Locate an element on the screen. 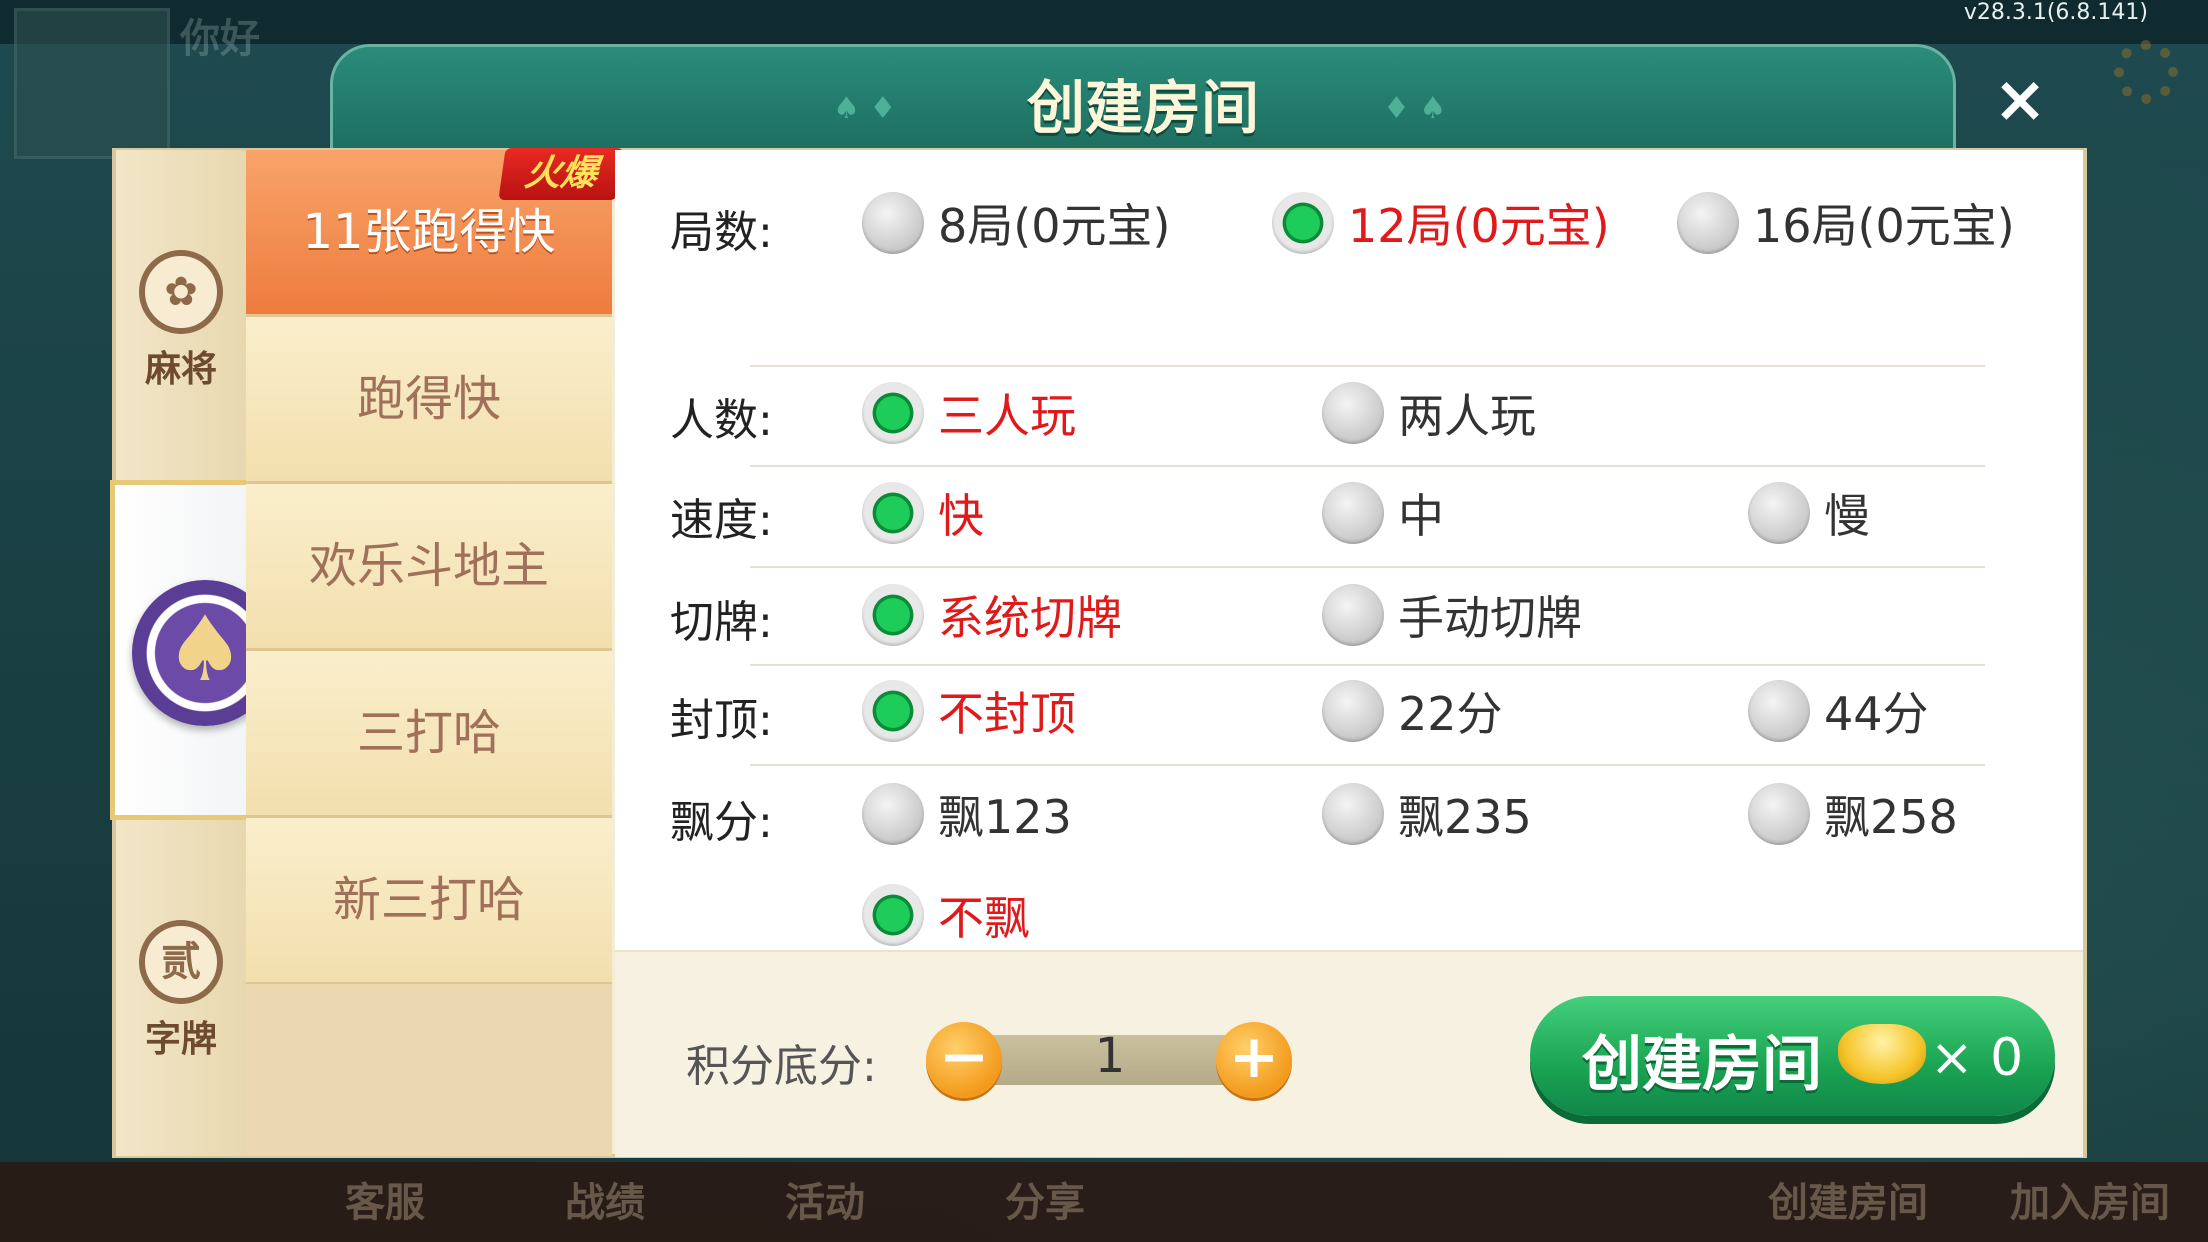  gold-ingot-icon is located at coordinates (1882, 1054).